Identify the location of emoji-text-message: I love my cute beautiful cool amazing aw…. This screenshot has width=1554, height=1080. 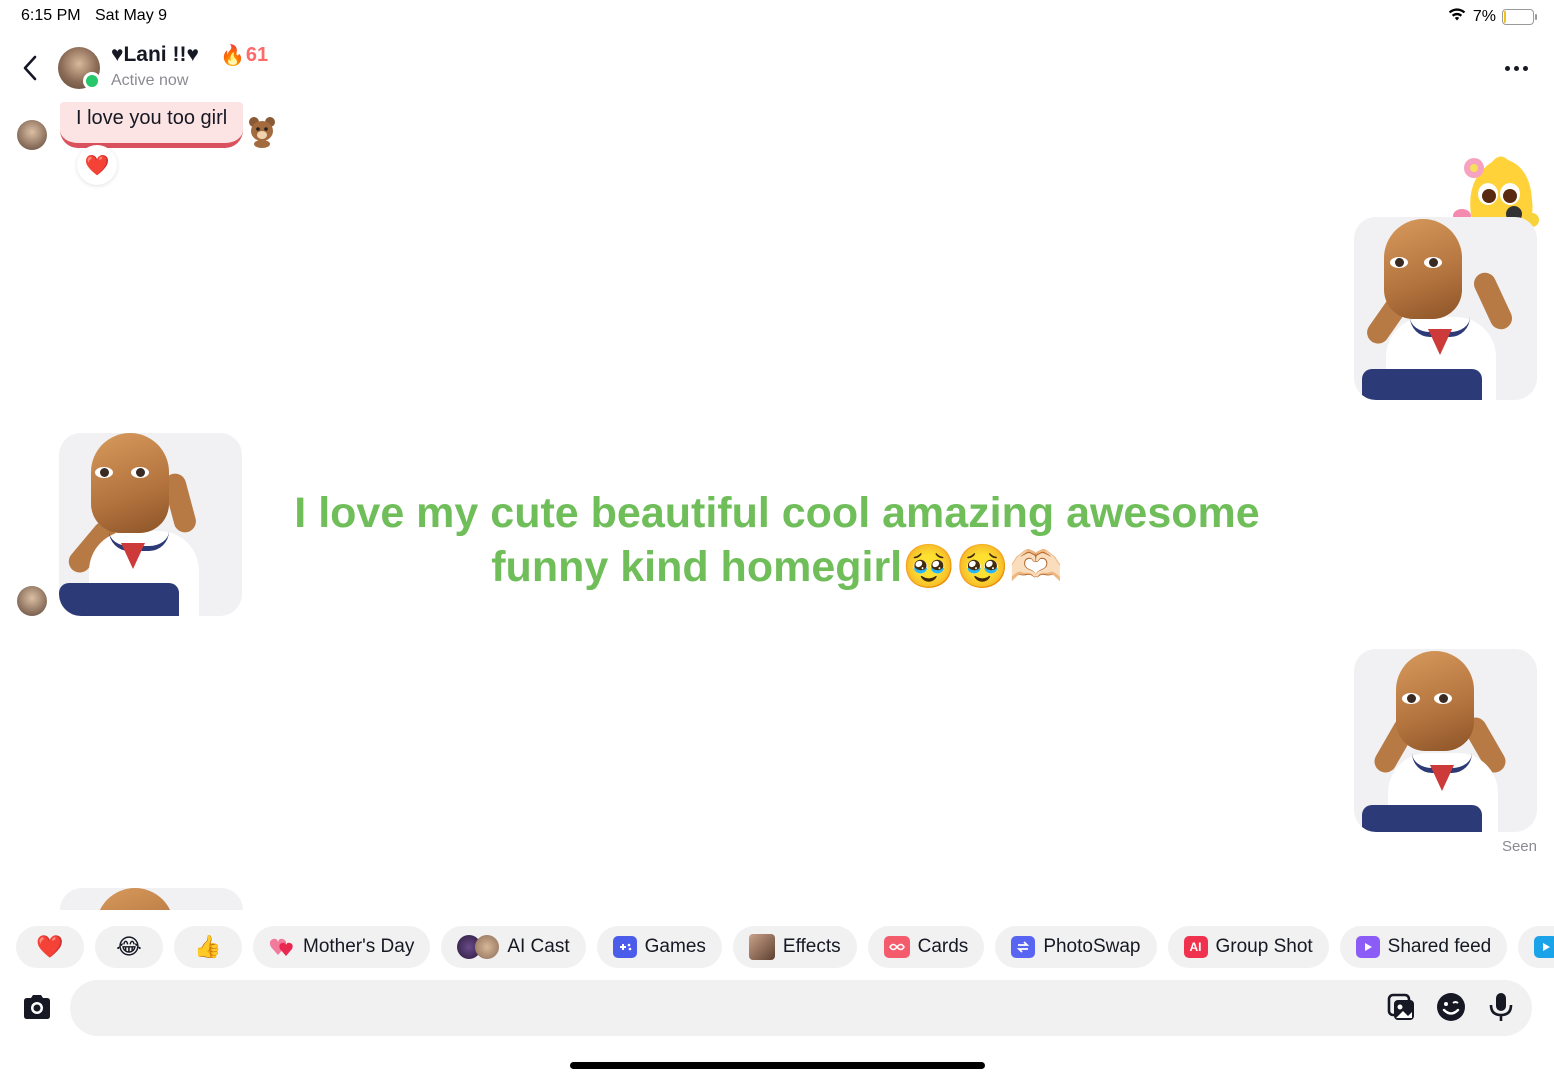
(777, 540).